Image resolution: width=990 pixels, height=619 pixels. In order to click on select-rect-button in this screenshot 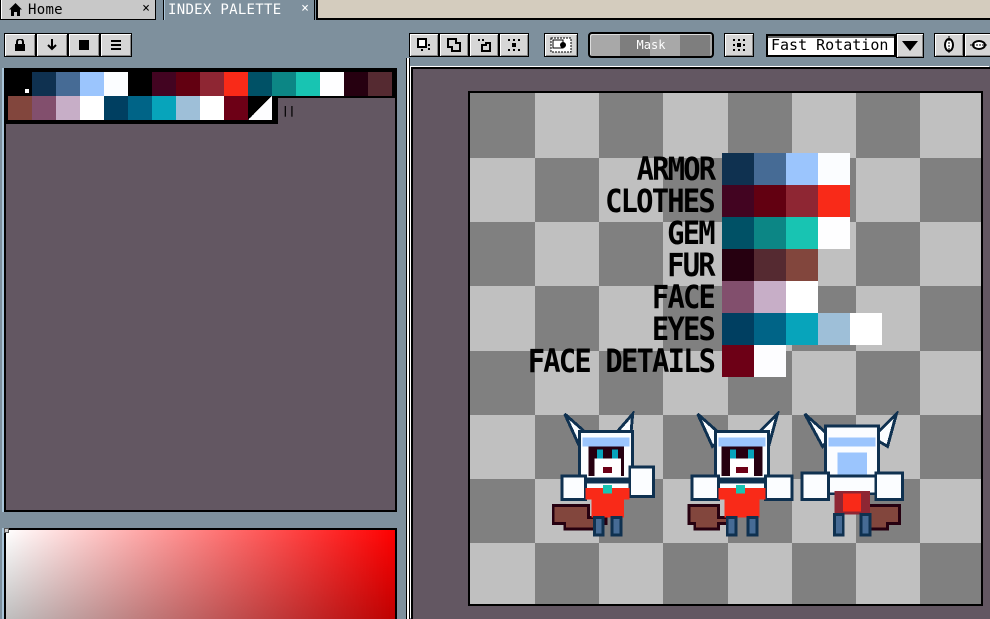, I will do `click(424, 45)`.